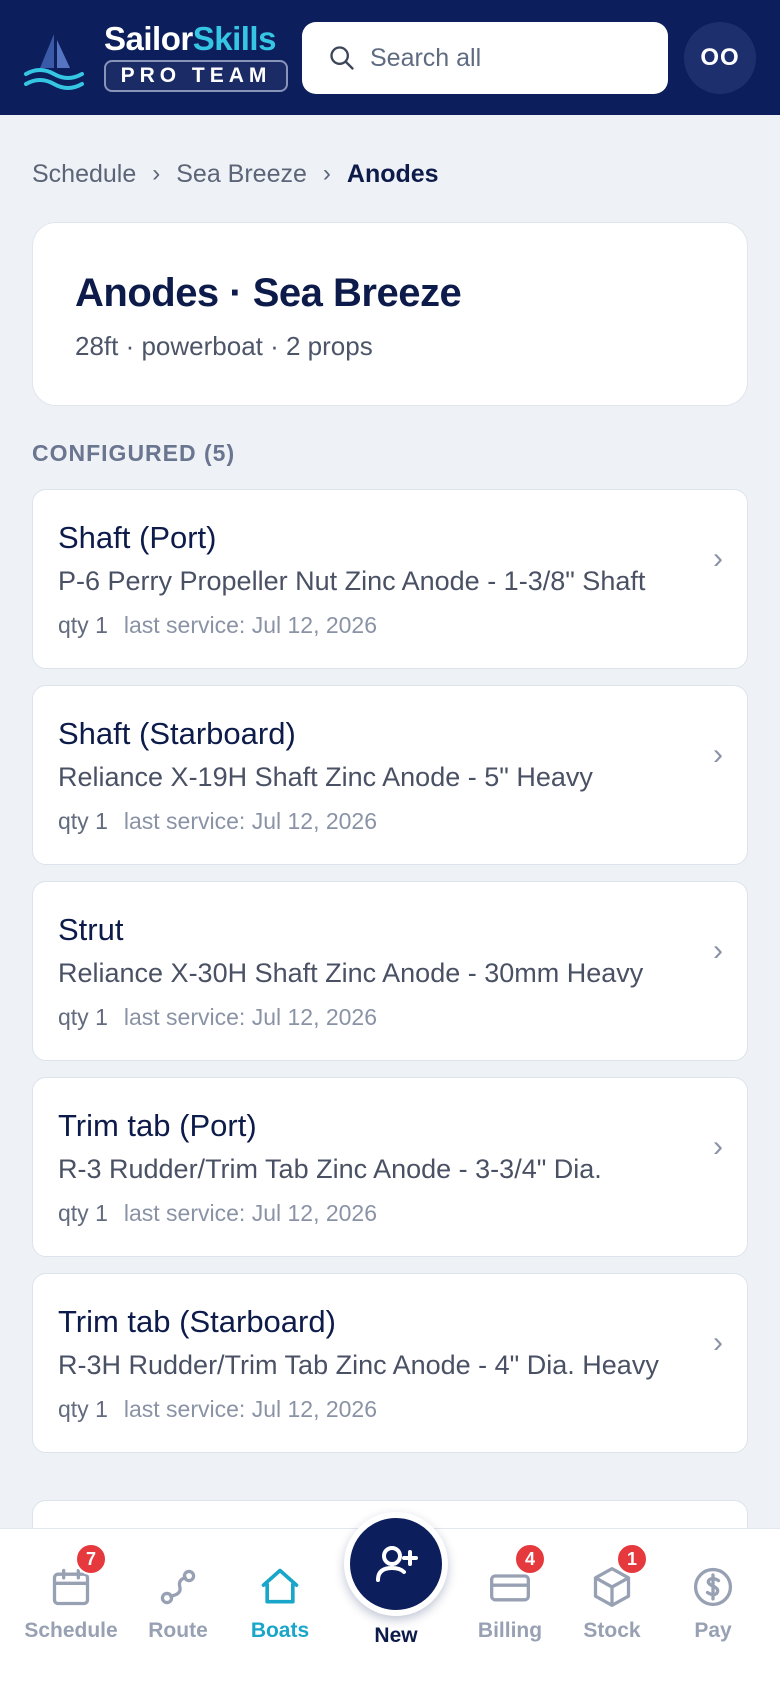 The image size is (780, 1688). Describe the element at coordinates (71, 1593) in the screenshot. I see `nav-schedule: 7 Schedule` at that location.